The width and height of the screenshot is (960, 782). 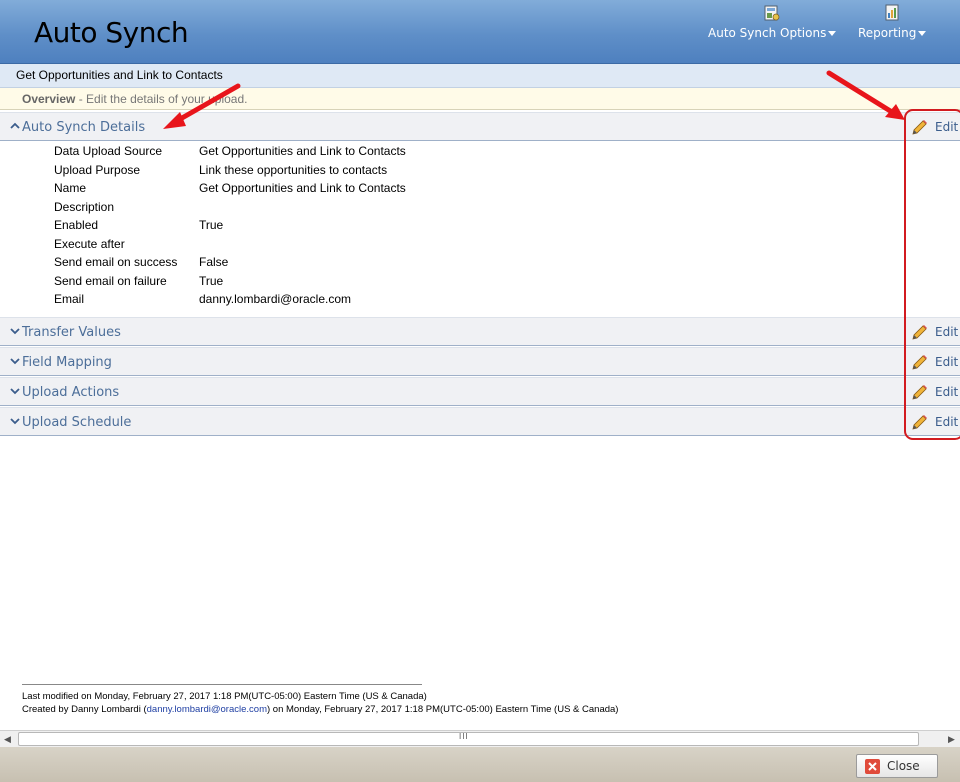 I want to click on scrollbar-grip: III, so click(x=464, y=736).